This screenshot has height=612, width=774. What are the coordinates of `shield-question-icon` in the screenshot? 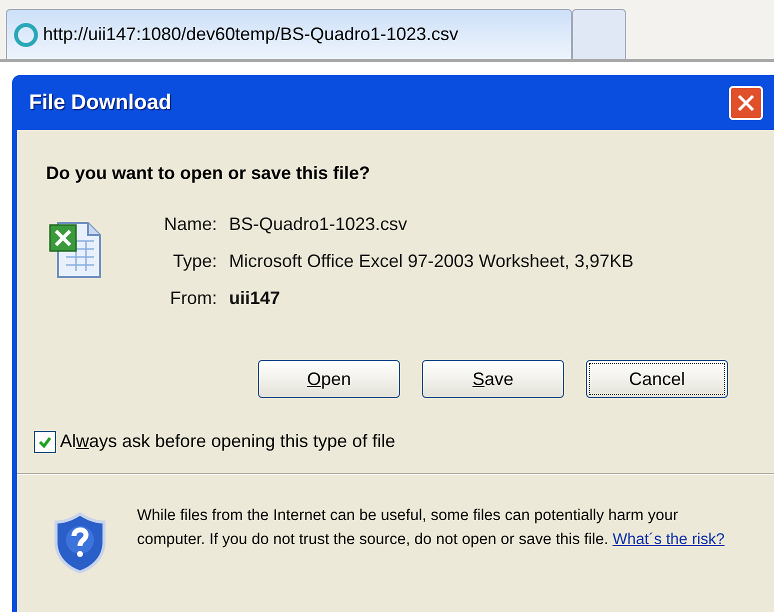 It's located at (80, 543).